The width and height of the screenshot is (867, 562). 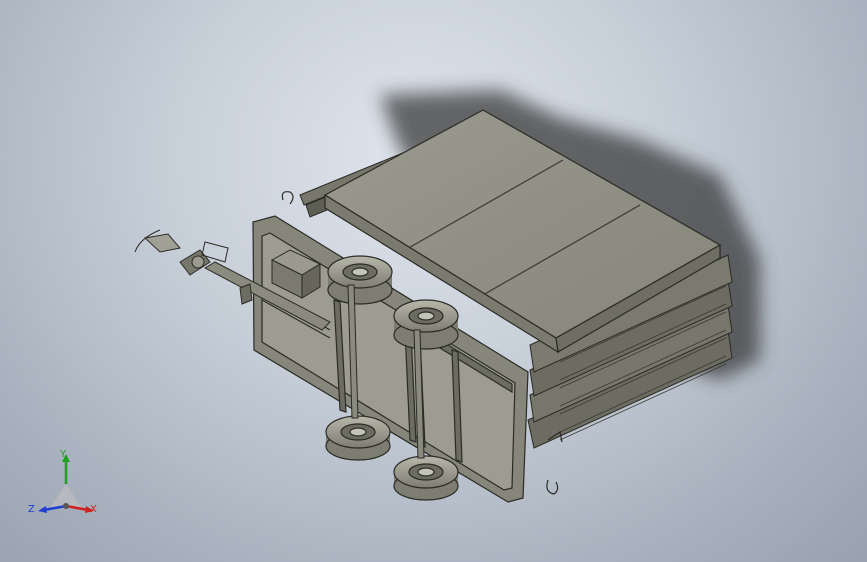 I want to click on wheel-rear-right, so click(x=426, y=478).